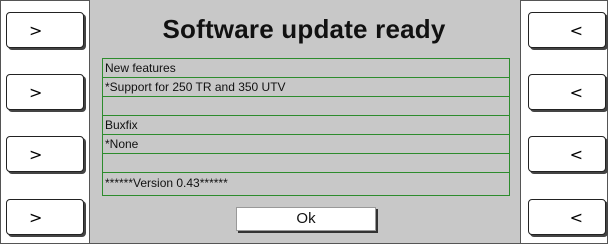 This screenshot has width=608, height=244. I want to click on ok-button: Ok, so click(306, 219).